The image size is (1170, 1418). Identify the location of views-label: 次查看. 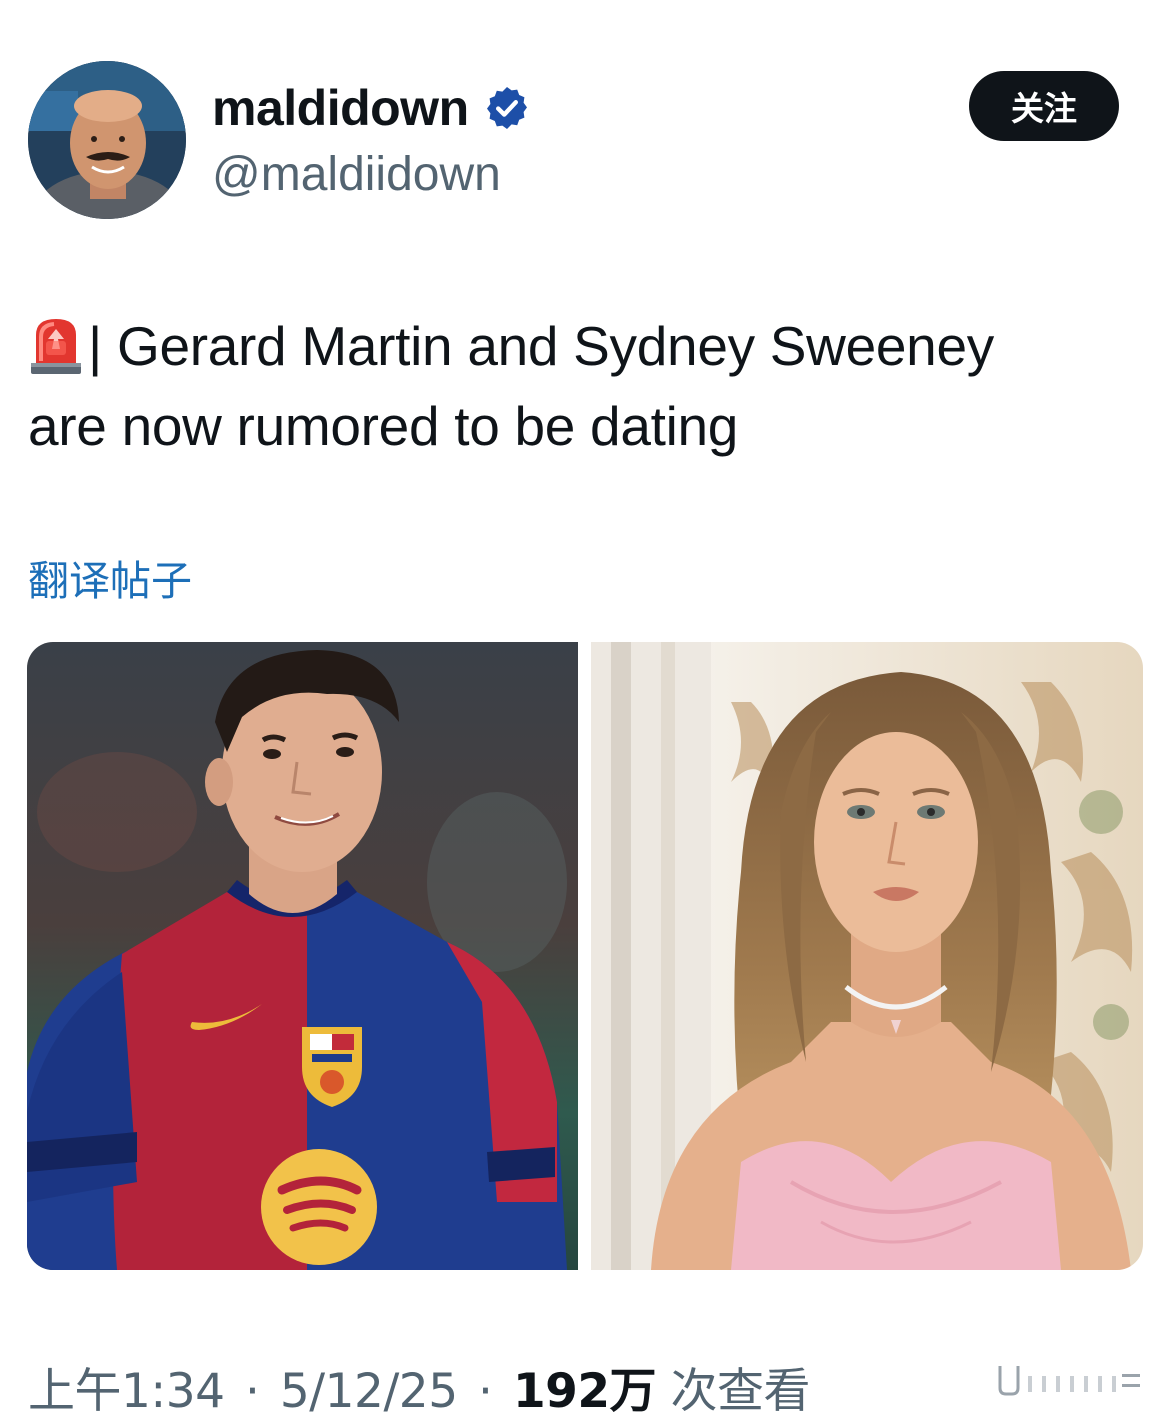
(740, 1391).